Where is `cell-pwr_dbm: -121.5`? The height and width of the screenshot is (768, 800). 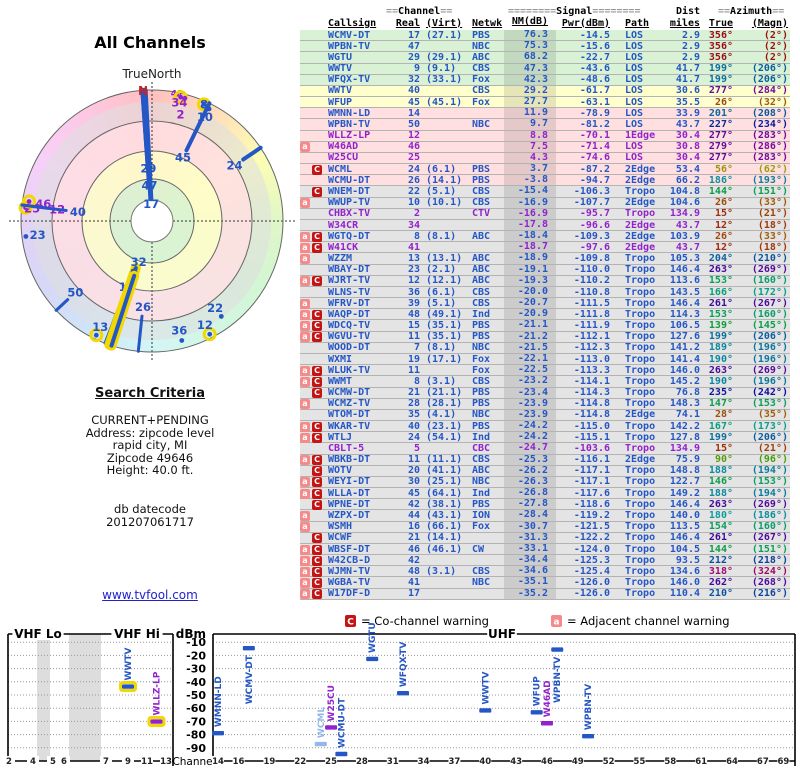 cell-pwr_dbm: -121.5 is located at coordinates (591, 527).